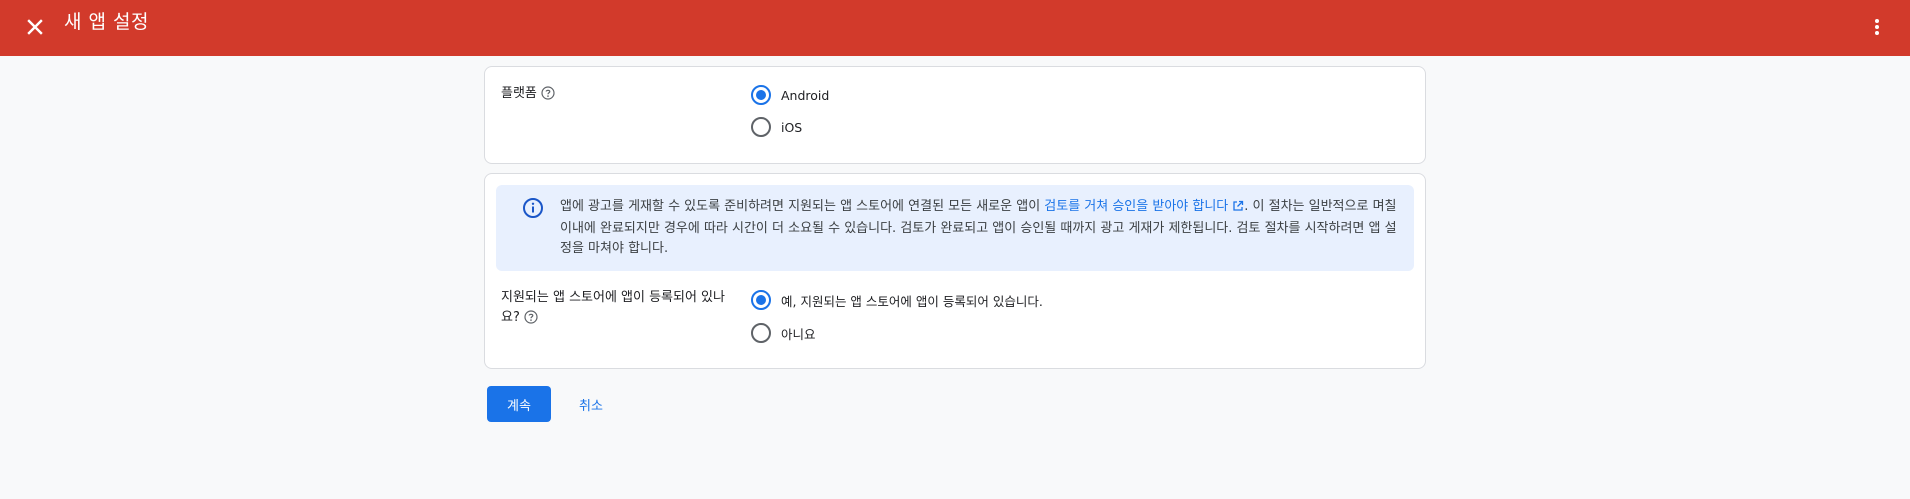  What do you see at coordinates (519, 404) in the screenshot?
I see `continue-button: 계속` at bounding box center [519, 404].